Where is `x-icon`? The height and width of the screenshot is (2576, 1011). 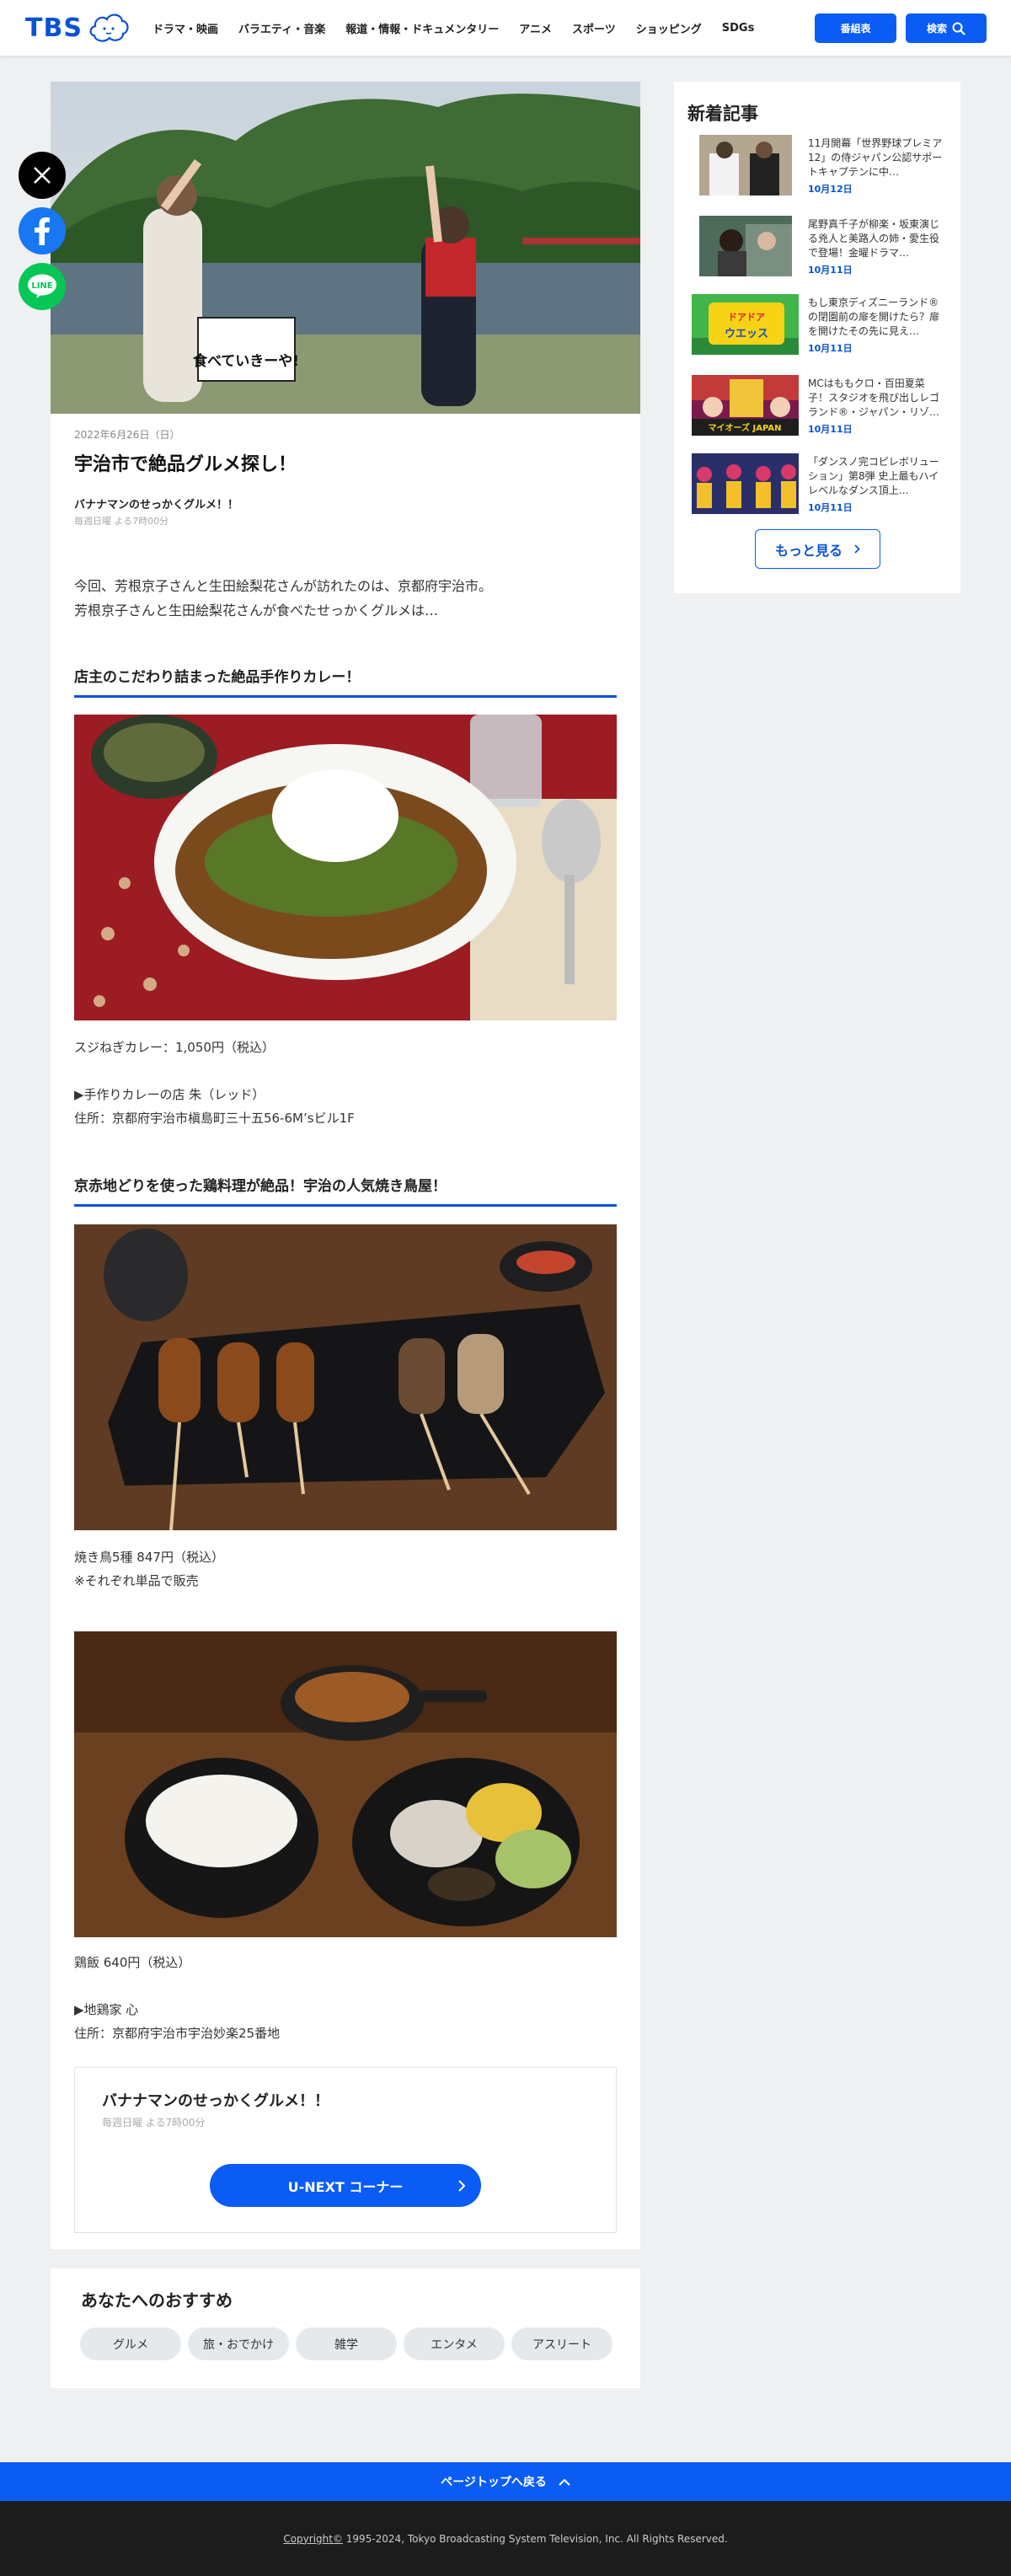
x-icon is located at coordinates (42, 175).